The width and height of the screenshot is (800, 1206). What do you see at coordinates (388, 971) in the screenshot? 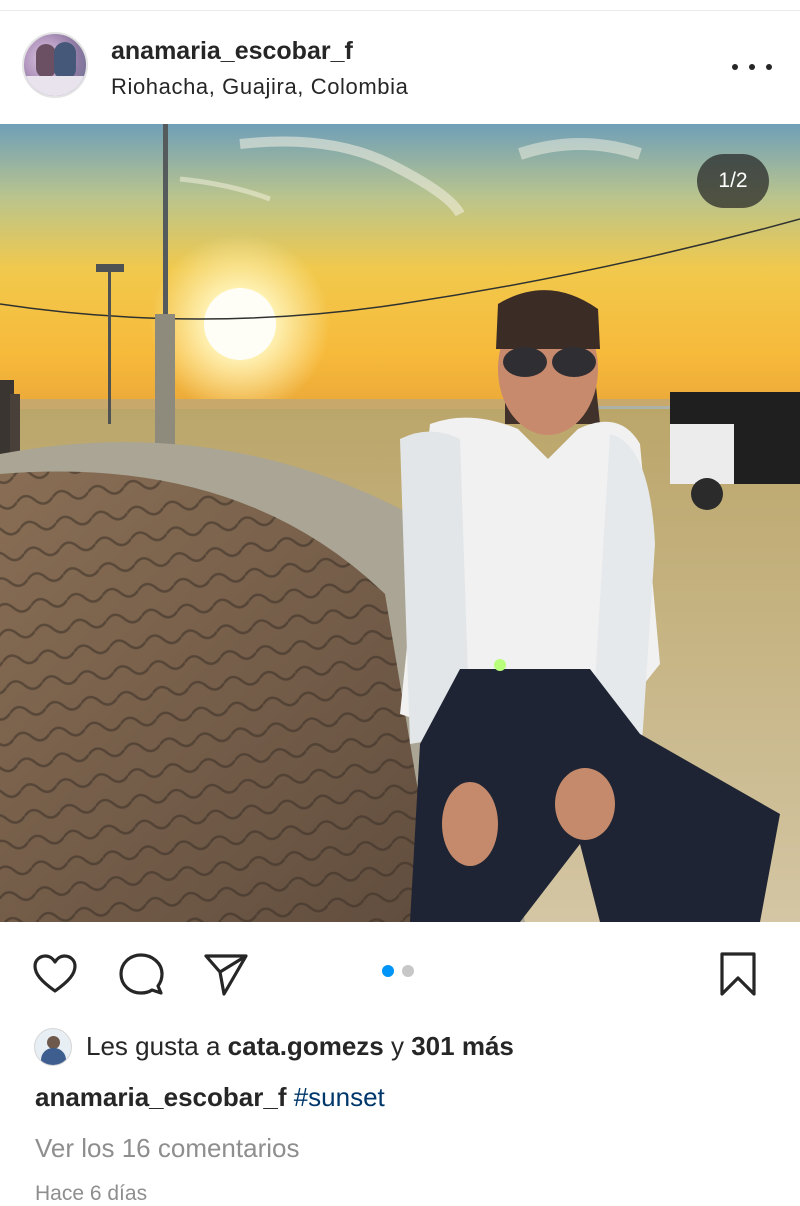
I see `carousel-dot-active` at bounding box center [388, 971].